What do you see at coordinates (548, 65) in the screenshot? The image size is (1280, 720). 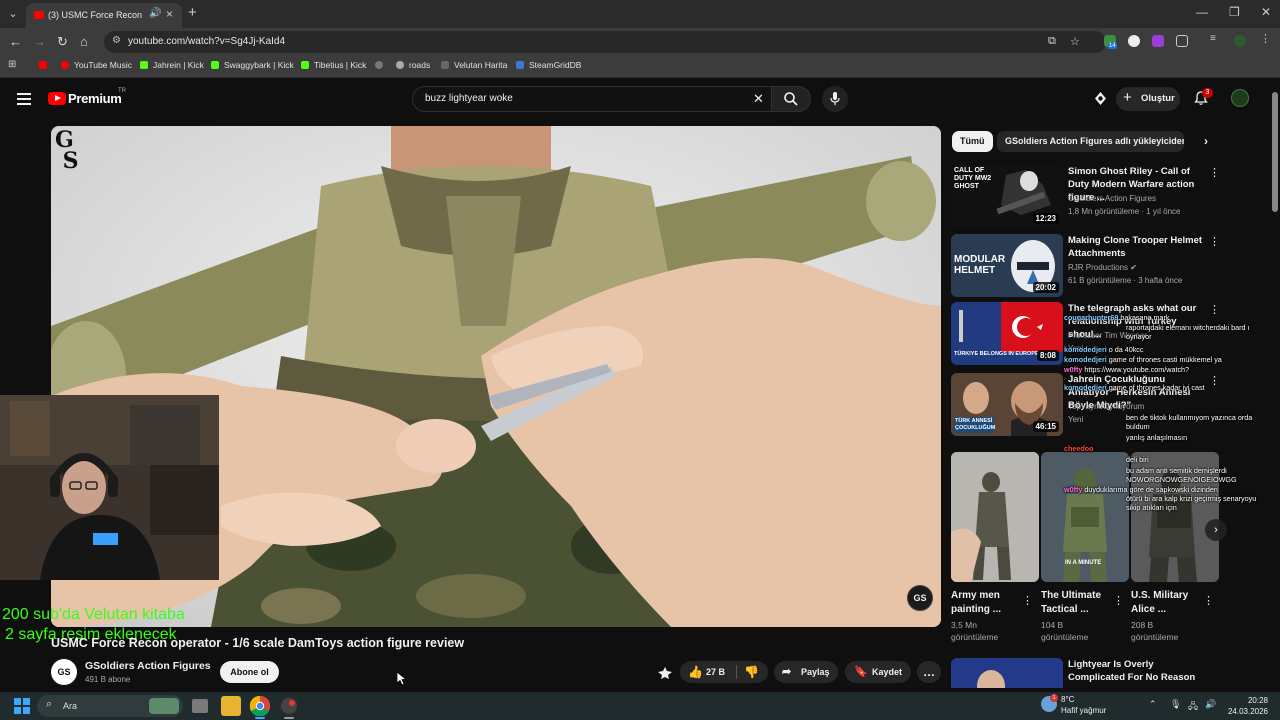 I see `bookmark: SteamGridDB` at bounding box center [548, 65].